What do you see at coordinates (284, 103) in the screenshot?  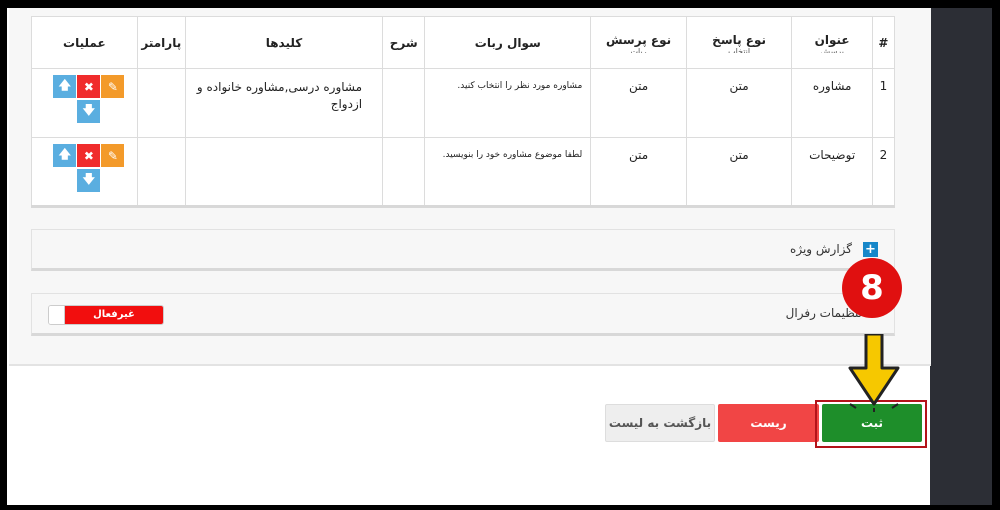 I see `cell-keywords: مشاوره درسی,مشاوره خانواده و ازدواج` at bounding box center [284, 103].